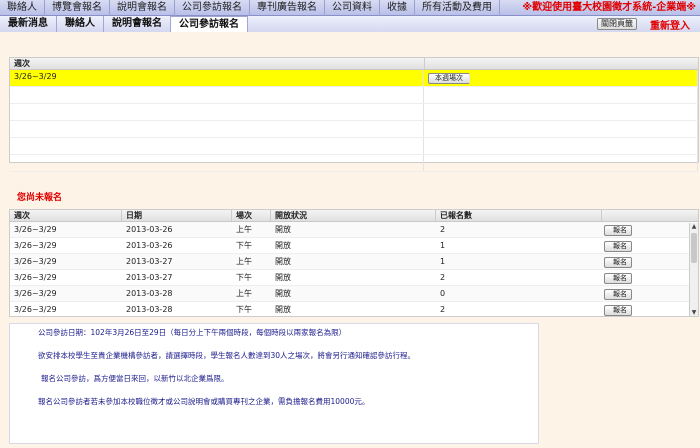 The height and width of the screenshot is (448, 700). I want to click on menu-item-expo: 博覽會報名, so click(77, 8).